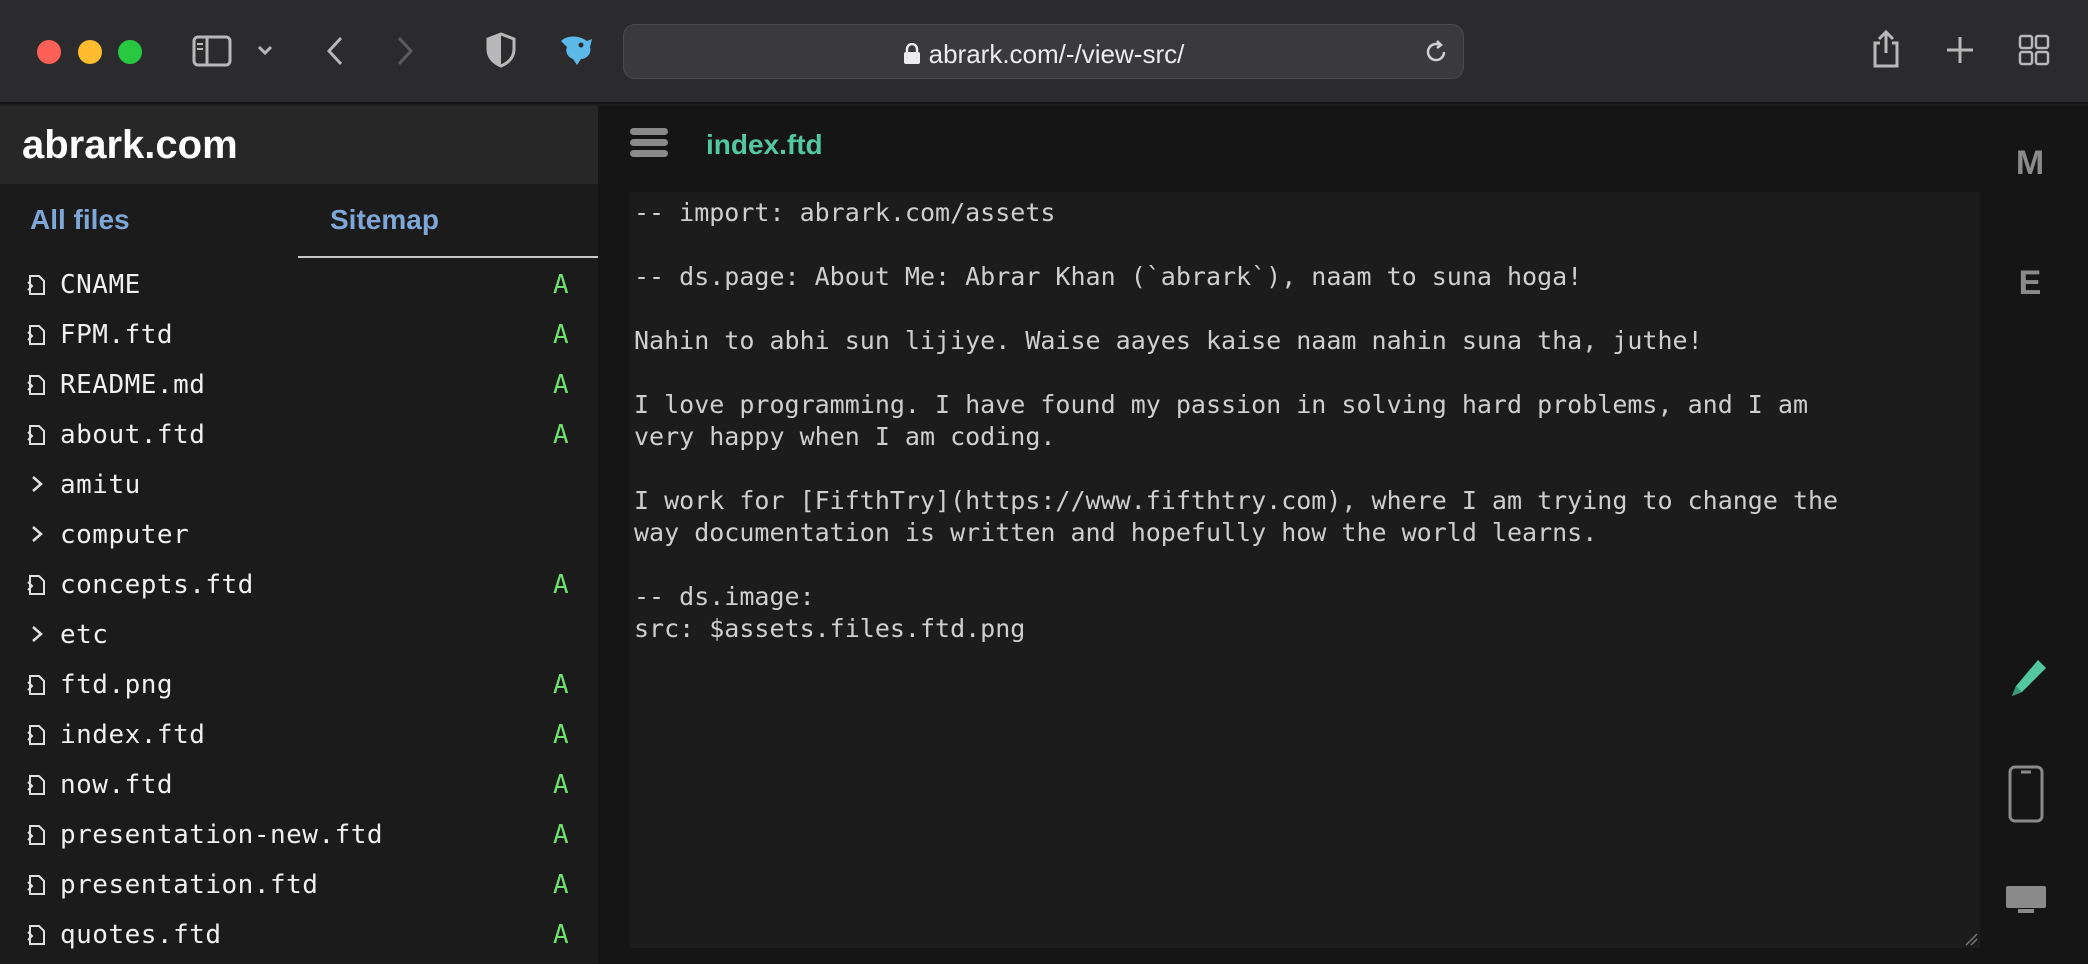  I want to click on active-tab-indicator, so click(448, 257).